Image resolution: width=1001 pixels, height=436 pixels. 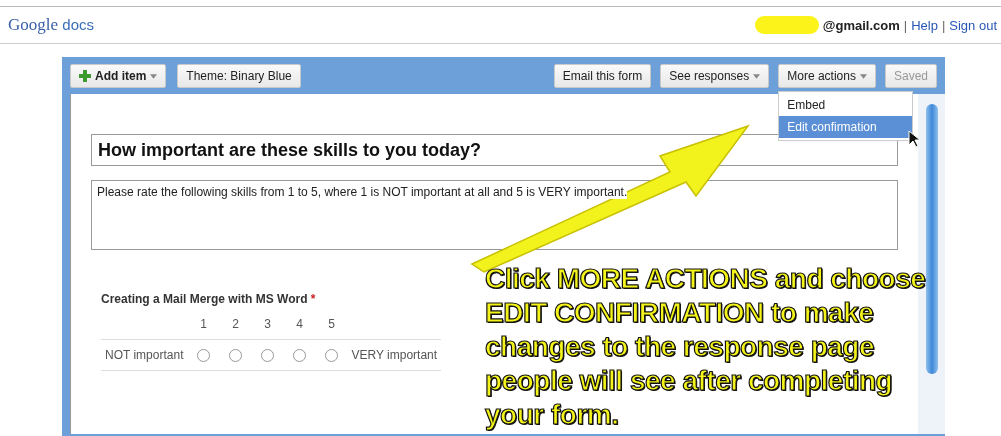 What do you see at coordinates (602, 76) in the screenshot?
I see `toolbar-button: Email this form` at bounding box center [602, 76].